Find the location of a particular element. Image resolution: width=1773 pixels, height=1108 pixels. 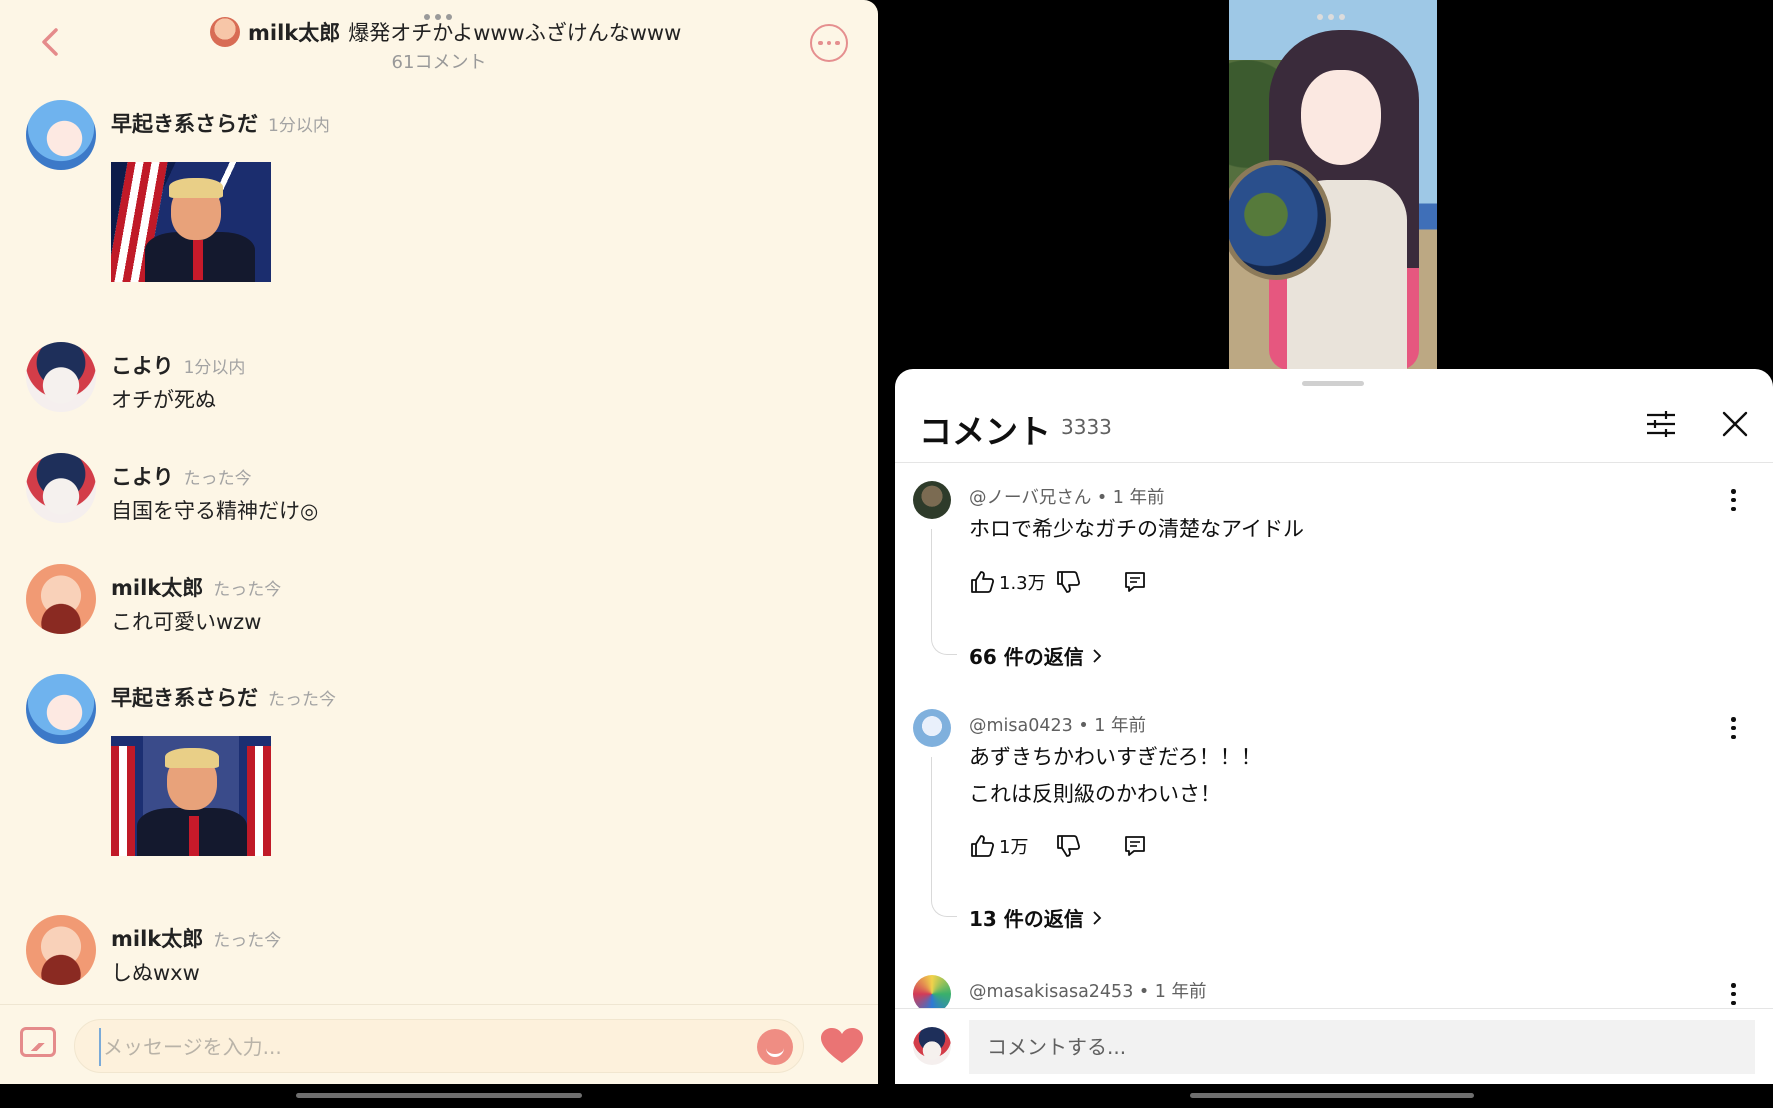

more-icon is located at coordinates (829, 43).